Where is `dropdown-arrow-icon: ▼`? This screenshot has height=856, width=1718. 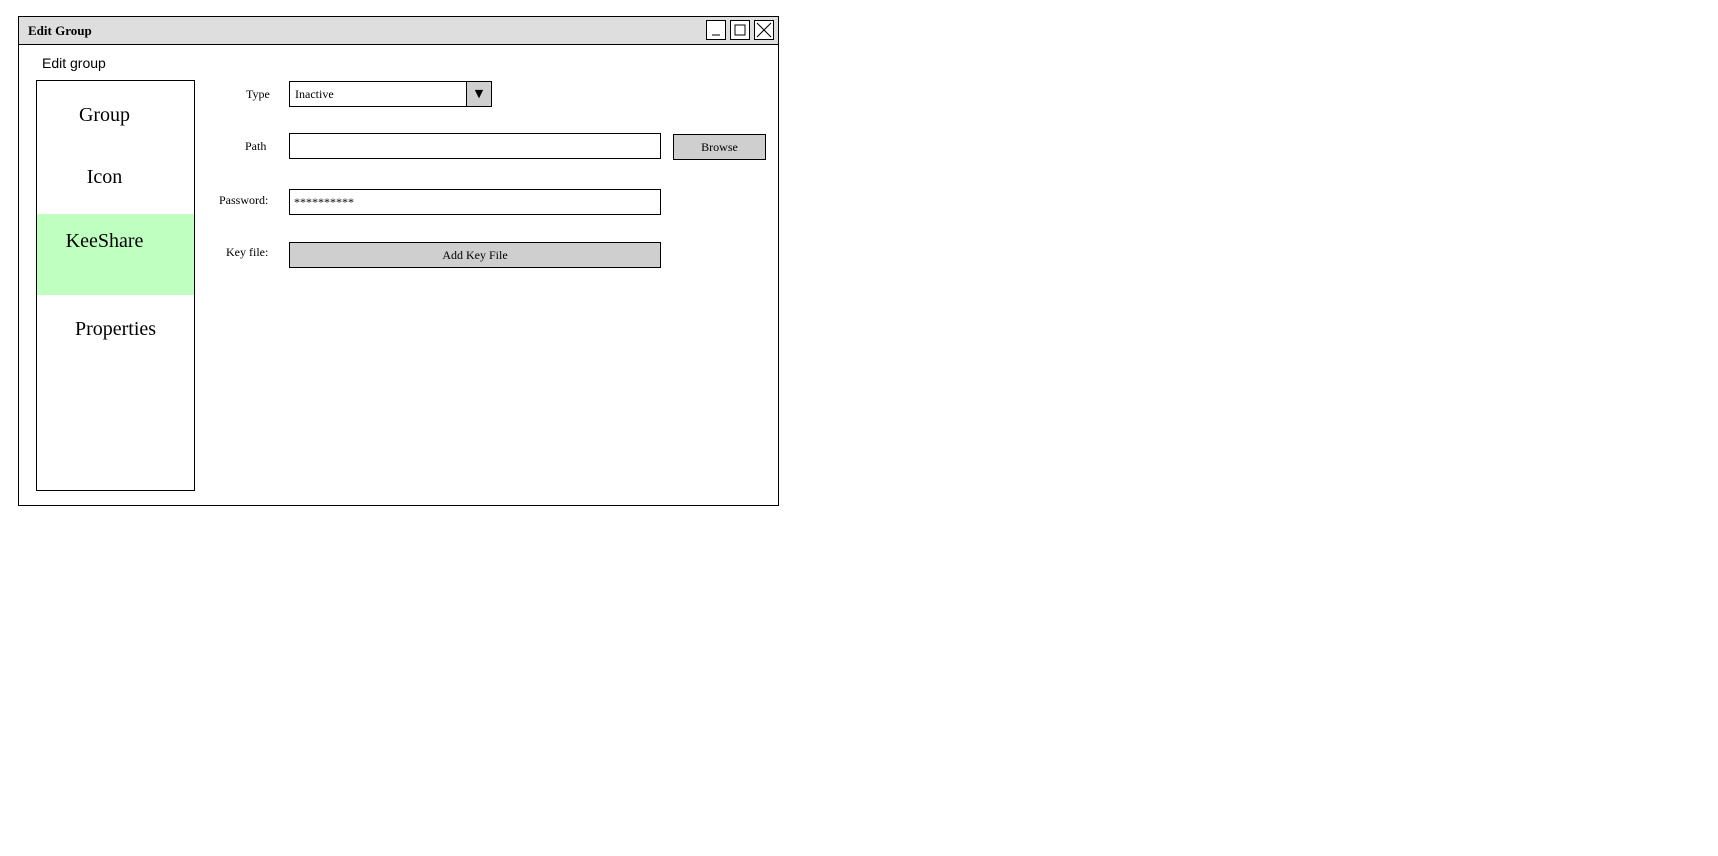 dropdown-arrow-icon: ▼ is located at coordinates (478, 94).